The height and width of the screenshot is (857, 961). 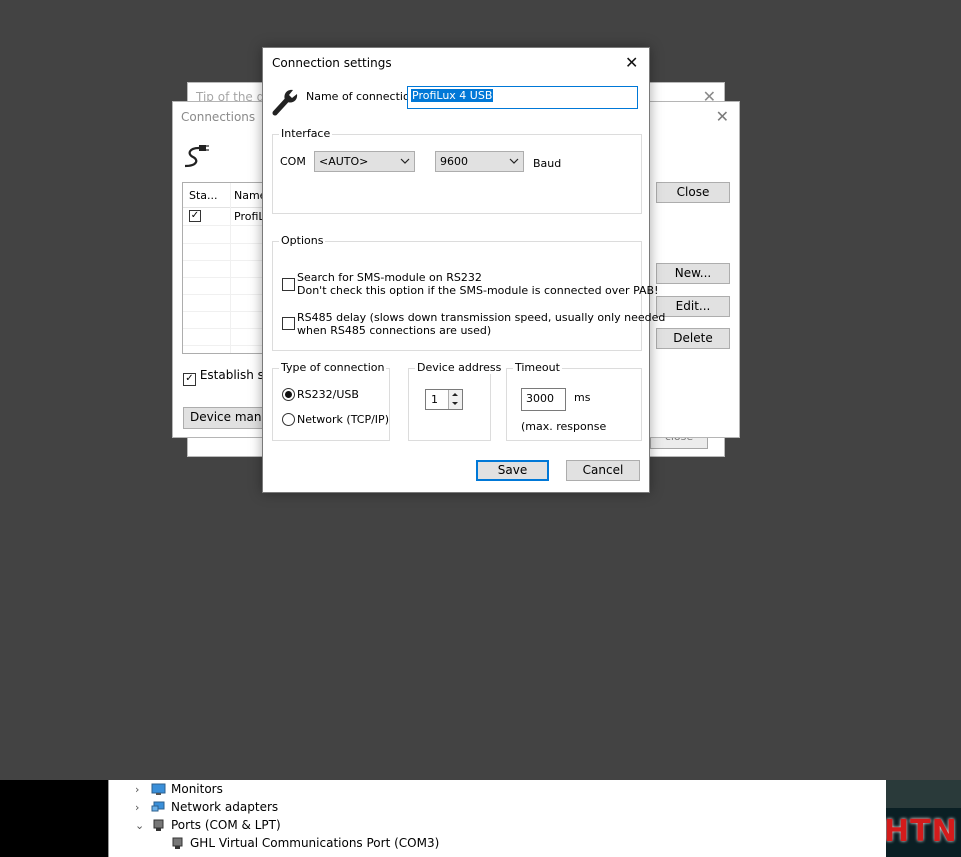 What do you see at coordinates (454, 161) in the screenshot?
I see `baud-rate-value: 9600` at bounding box center [454, 161].